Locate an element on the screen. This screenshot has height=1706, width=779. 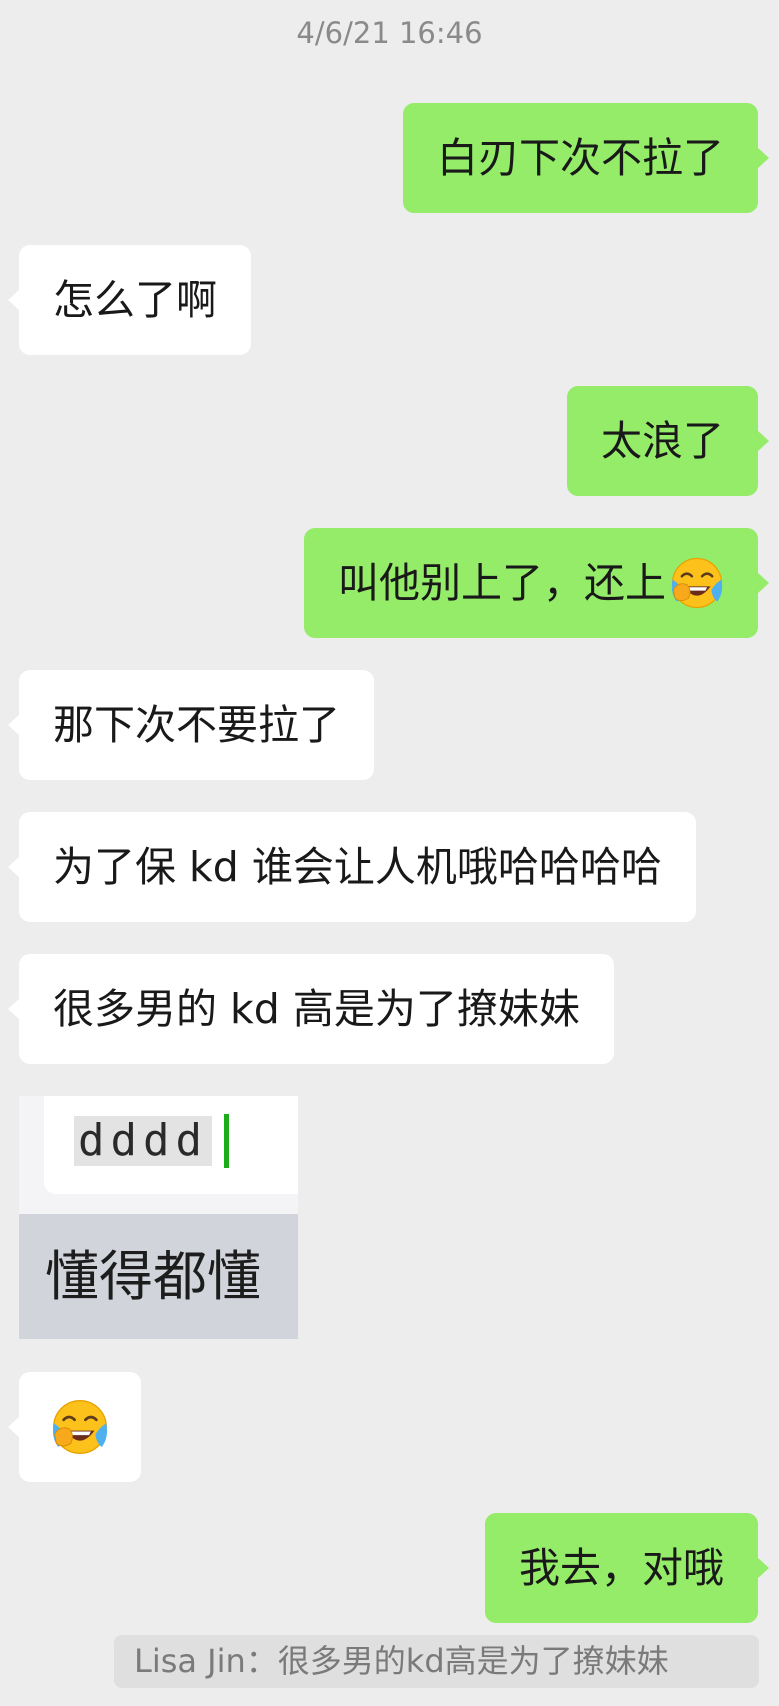
message-text: 怎么了啊 is located at coordinates (135, 300).